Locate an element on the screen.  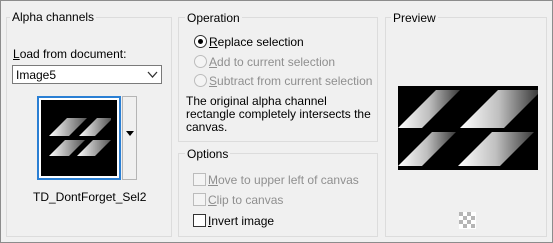
radio-selected-dot is located at coordinates (200, 41).